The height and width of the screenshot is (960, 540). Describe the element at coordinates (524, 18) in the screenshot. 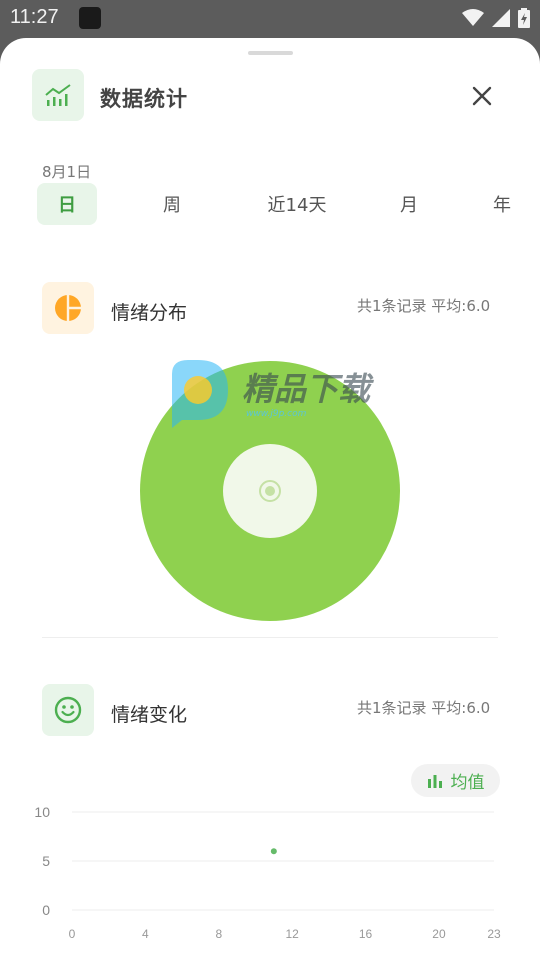

I see `battery-icon` at that location.